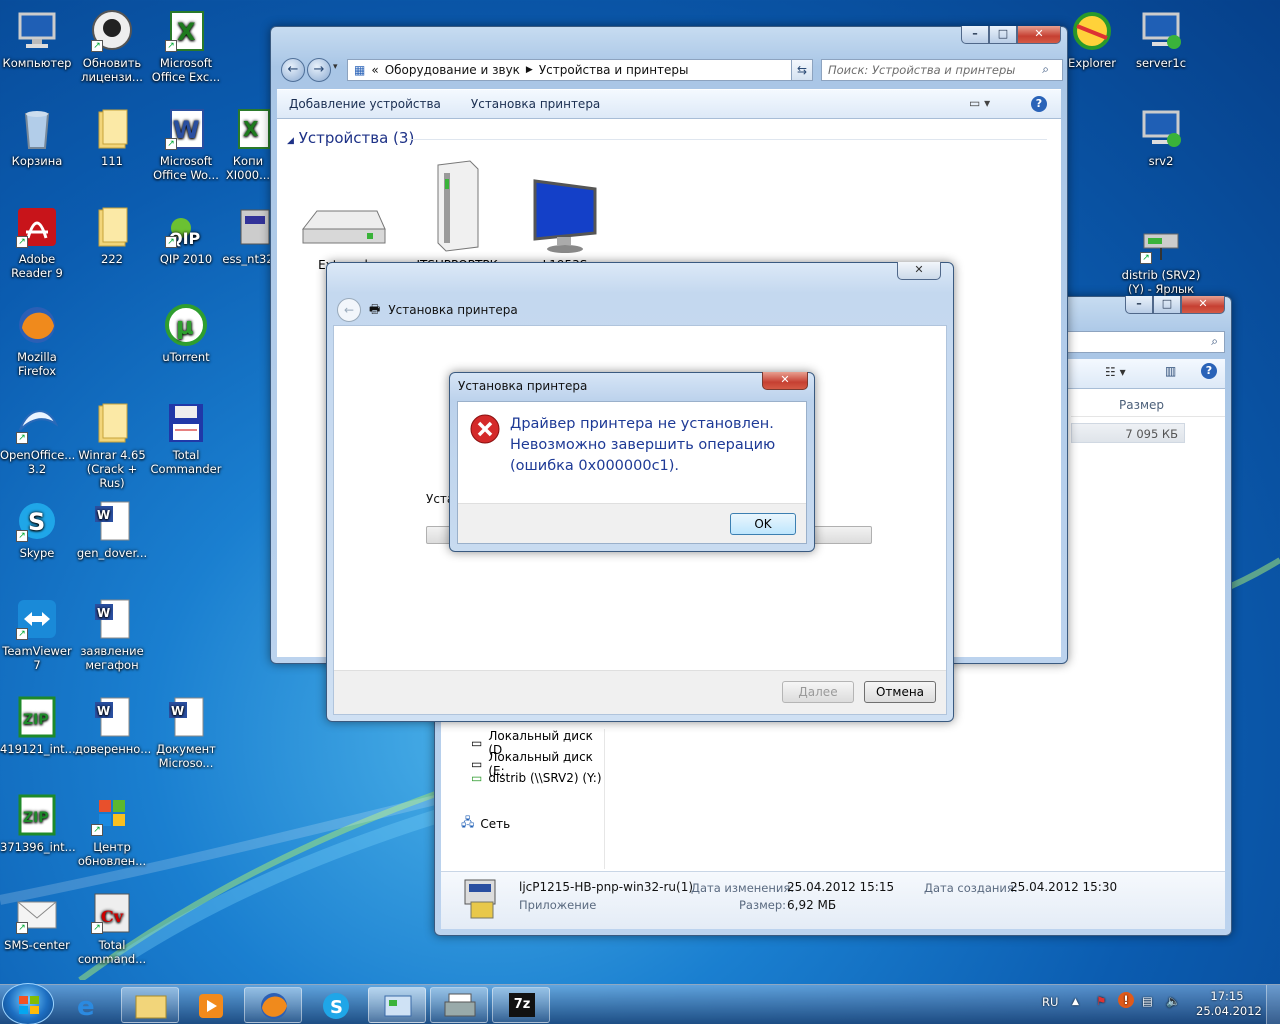 Image resolution: width=1280 pixels, height=1024 pixels. I want to click on group-header-devices: ◢ Устройства (3), so click(350, 138).